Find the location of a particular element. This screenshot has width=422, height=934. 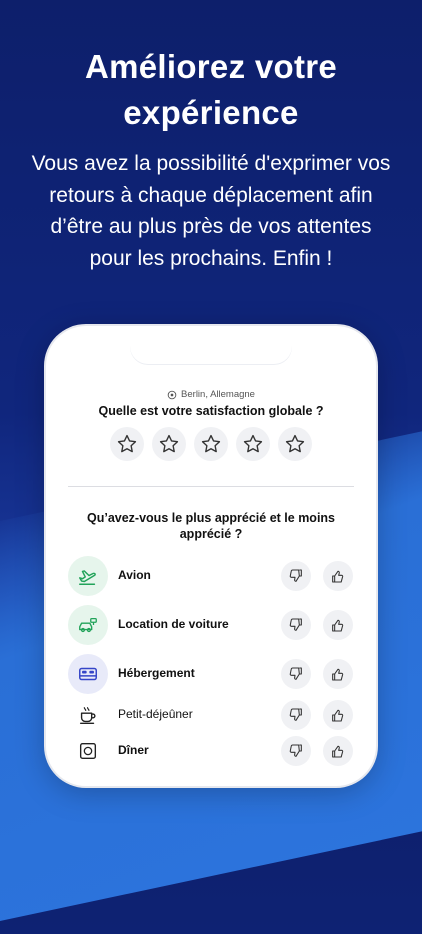

hero-title: Améliorez votre expérience is located at coordinates (211, 90).